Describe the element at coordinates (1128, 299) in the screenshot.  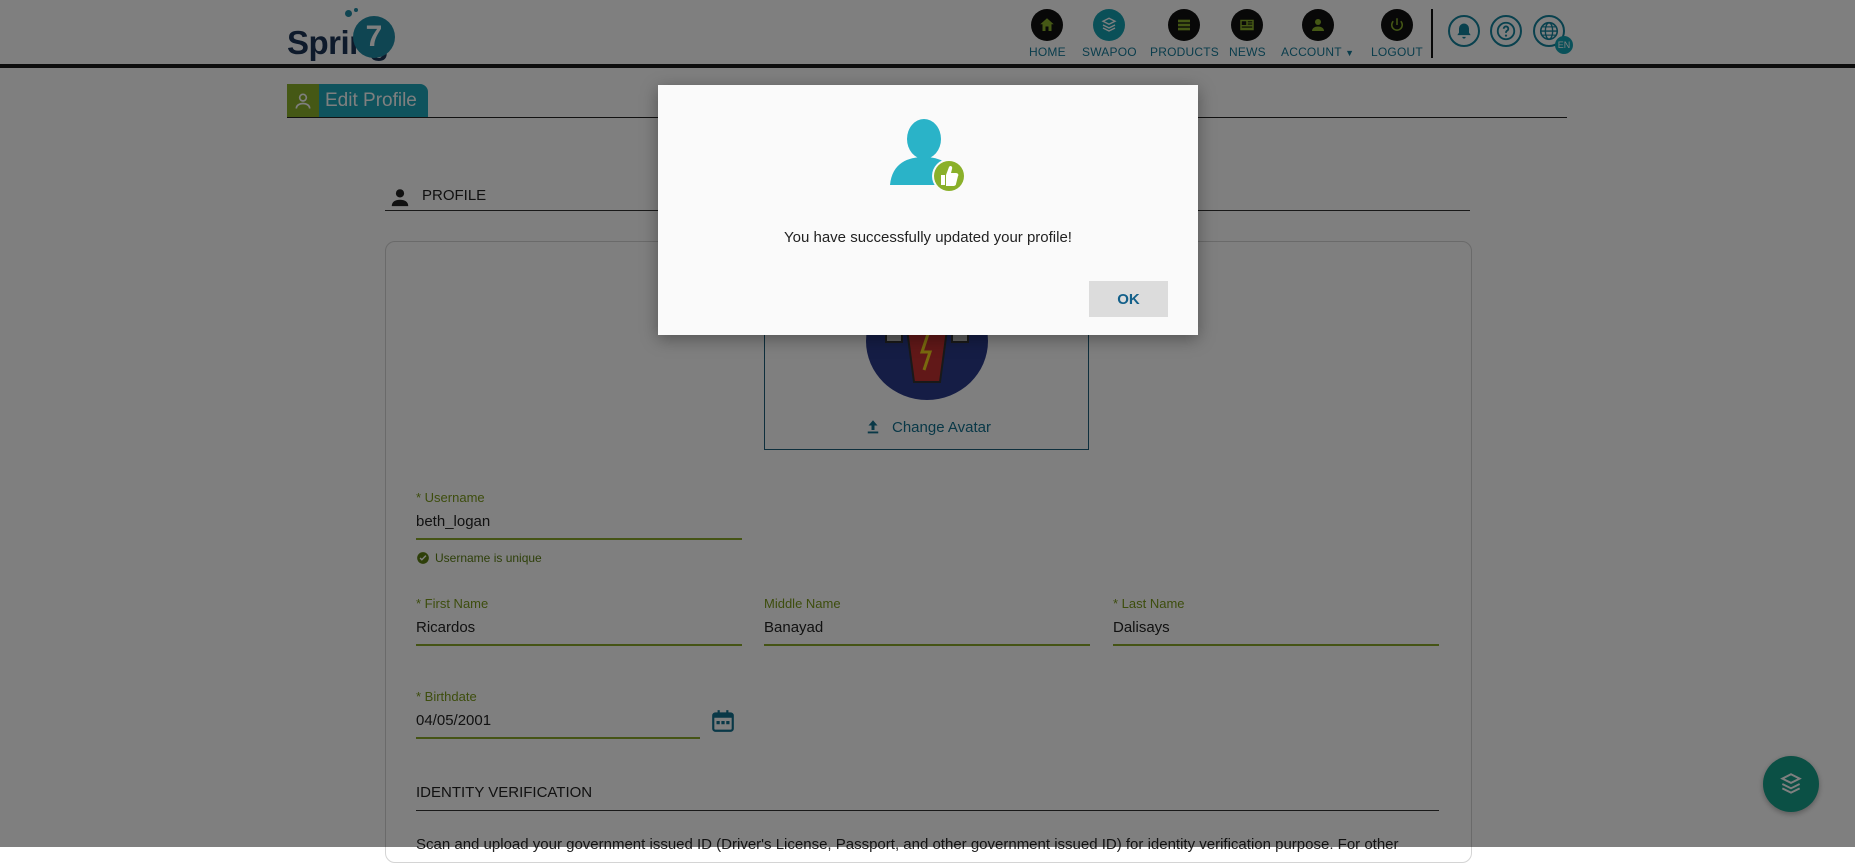
I see `ok-button: OK` at that location.